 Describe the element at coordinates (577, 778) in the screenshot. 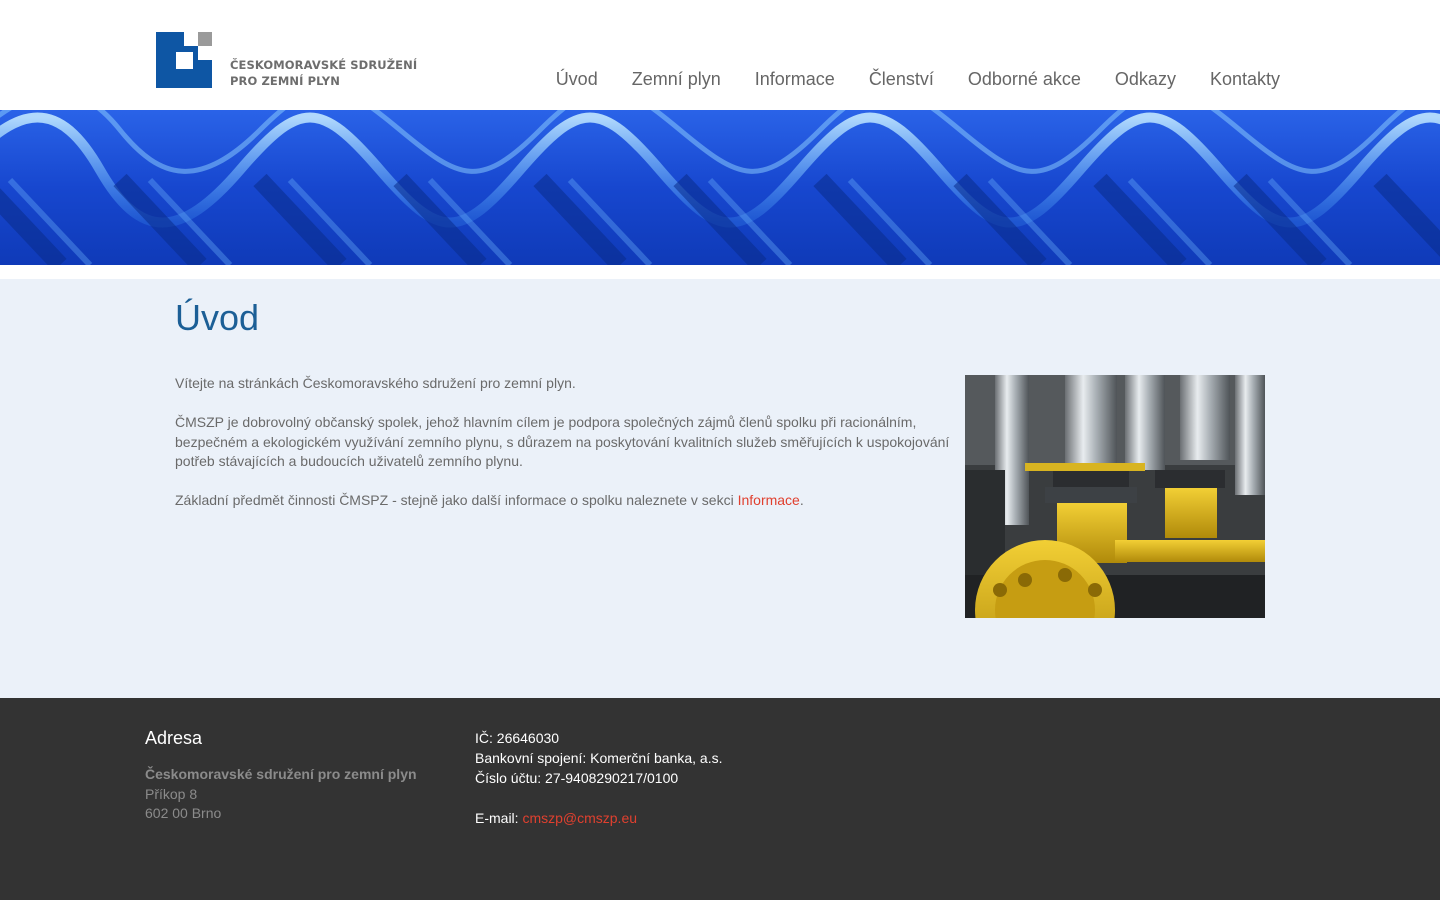

I see `footer-account: Číslo účtu: 27-9408290217/0100` at that location.